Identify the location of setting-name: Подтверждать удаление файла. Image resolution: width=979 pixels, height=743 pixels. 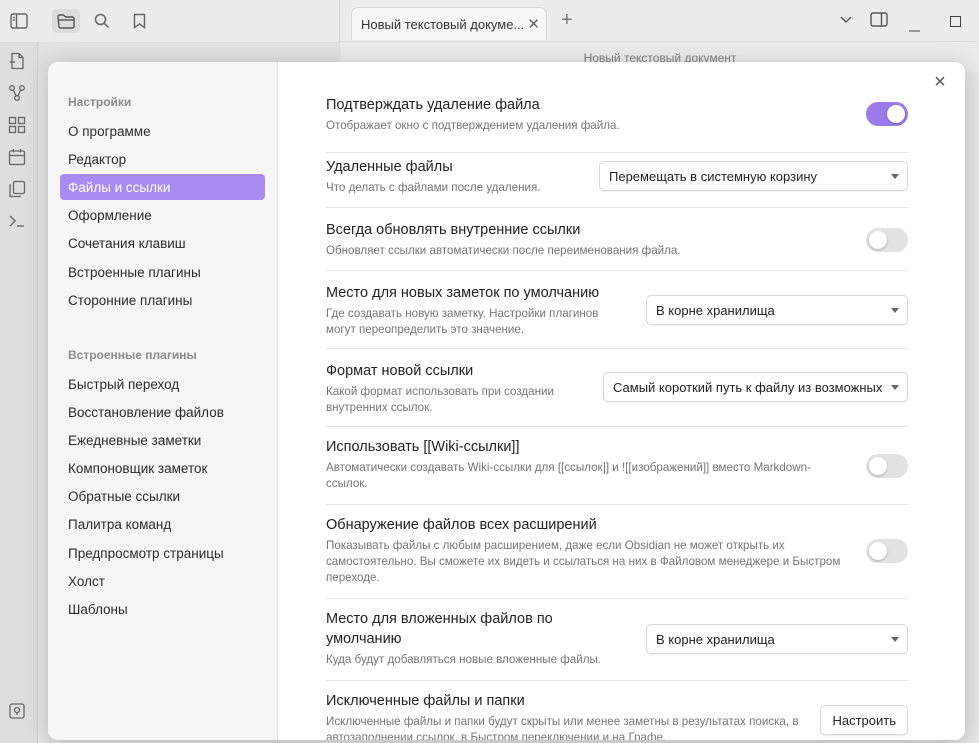
(433, 105).